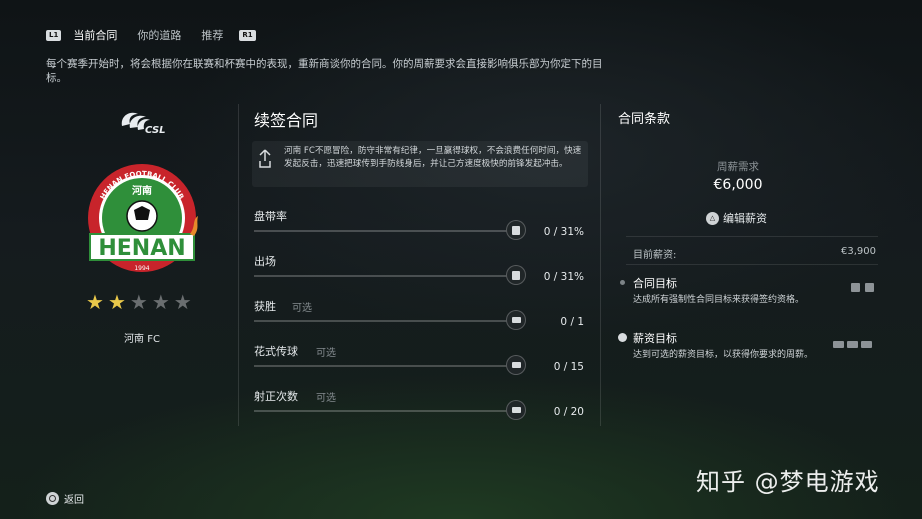 This screenshot has width=922, height=519. Describe the element at coordinates (655, 338) in the screenshot. I see `salary-goal-title: 薪资目标` at that location.